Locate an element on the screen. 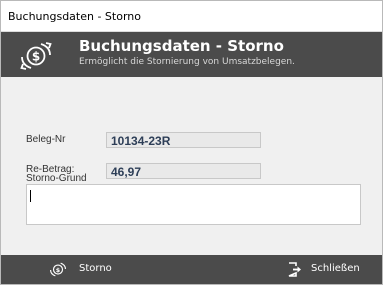 Image resolution: width=383 pixels, height=285 pixels. close-button: Schließen is located at coordinates (330, 269).